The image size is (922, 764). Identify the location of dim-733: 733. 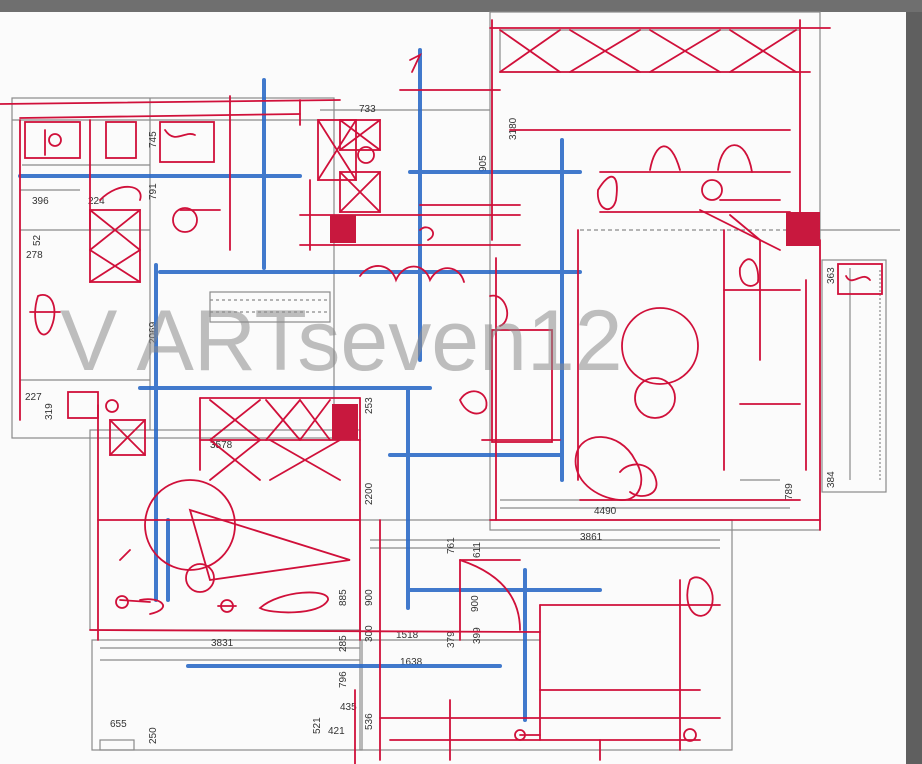
(367, 109).